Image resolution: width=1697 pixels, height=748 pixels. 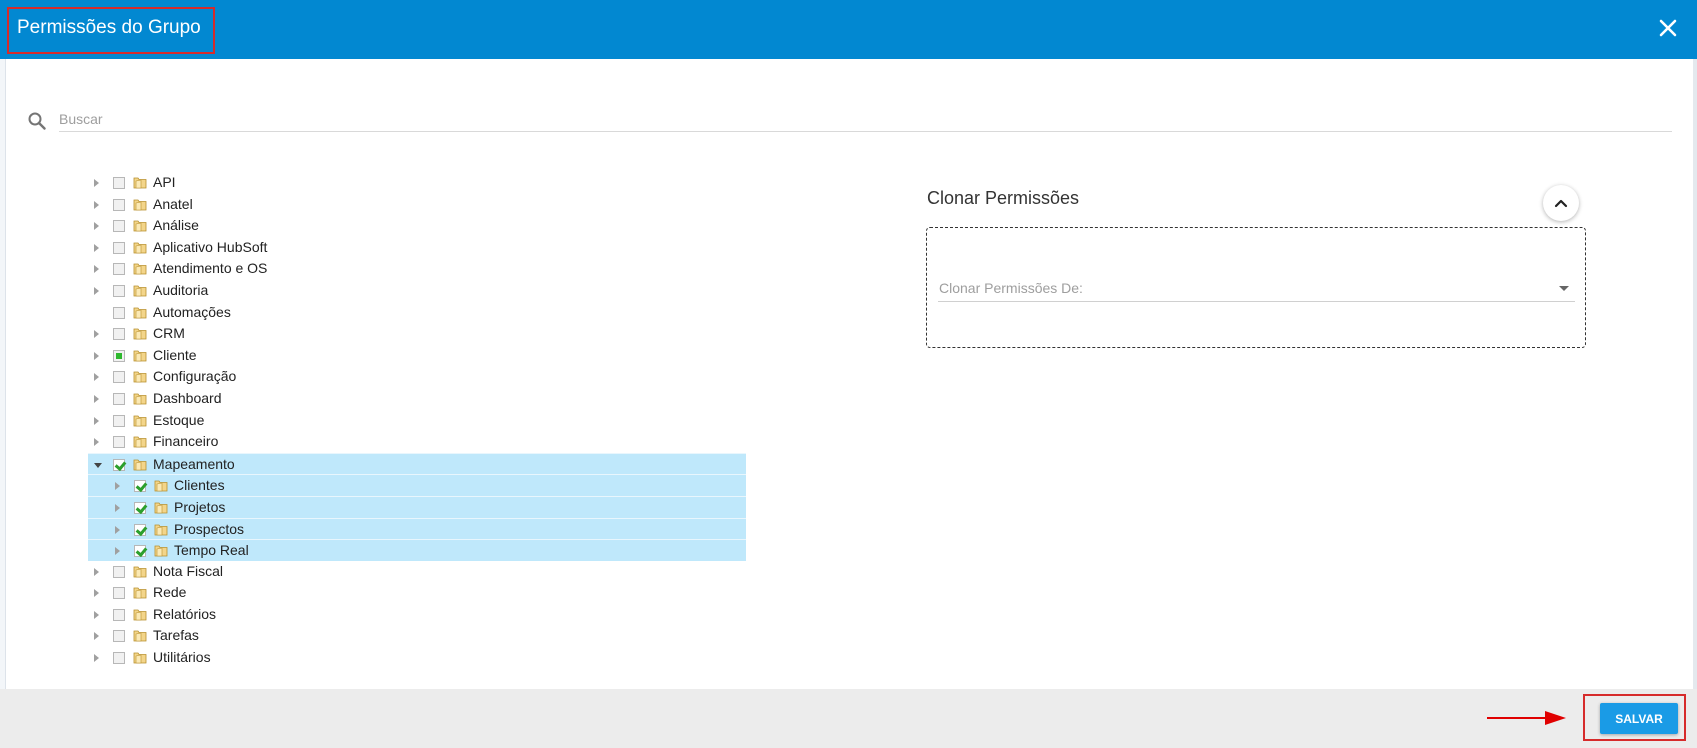 What do you see at coordinates (417, 248) in the screenshot?
I see `tree-node: Aplicativo HubSoft` at bounding box center [417, 248].